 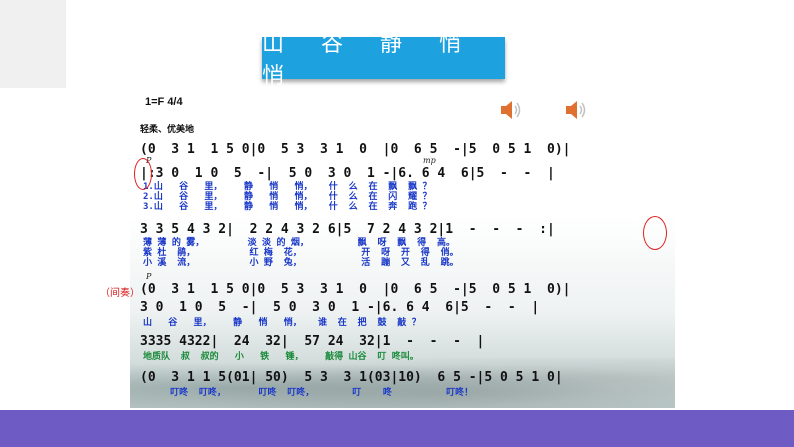 What do you see at coordinates (312, 341) in the screenshot?
I see `score-line-ending: 3335 4322| 24 32| 57 24 32|1 - - - |` at bounding box center [312, 341].